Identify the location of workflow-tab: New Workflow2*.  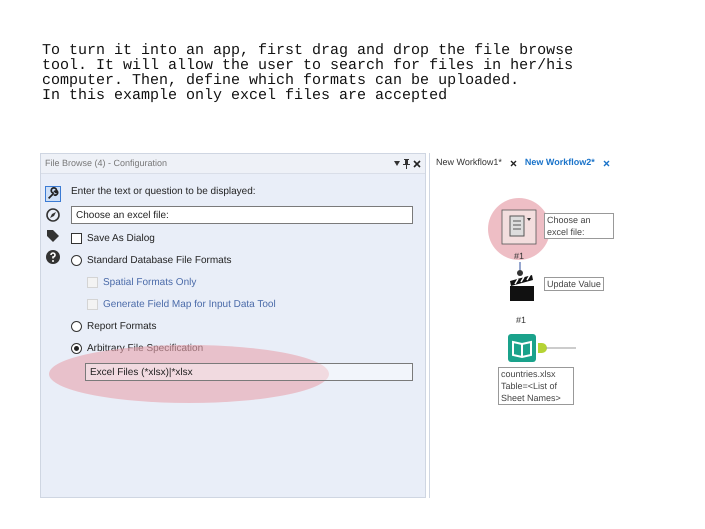
(559, 163).